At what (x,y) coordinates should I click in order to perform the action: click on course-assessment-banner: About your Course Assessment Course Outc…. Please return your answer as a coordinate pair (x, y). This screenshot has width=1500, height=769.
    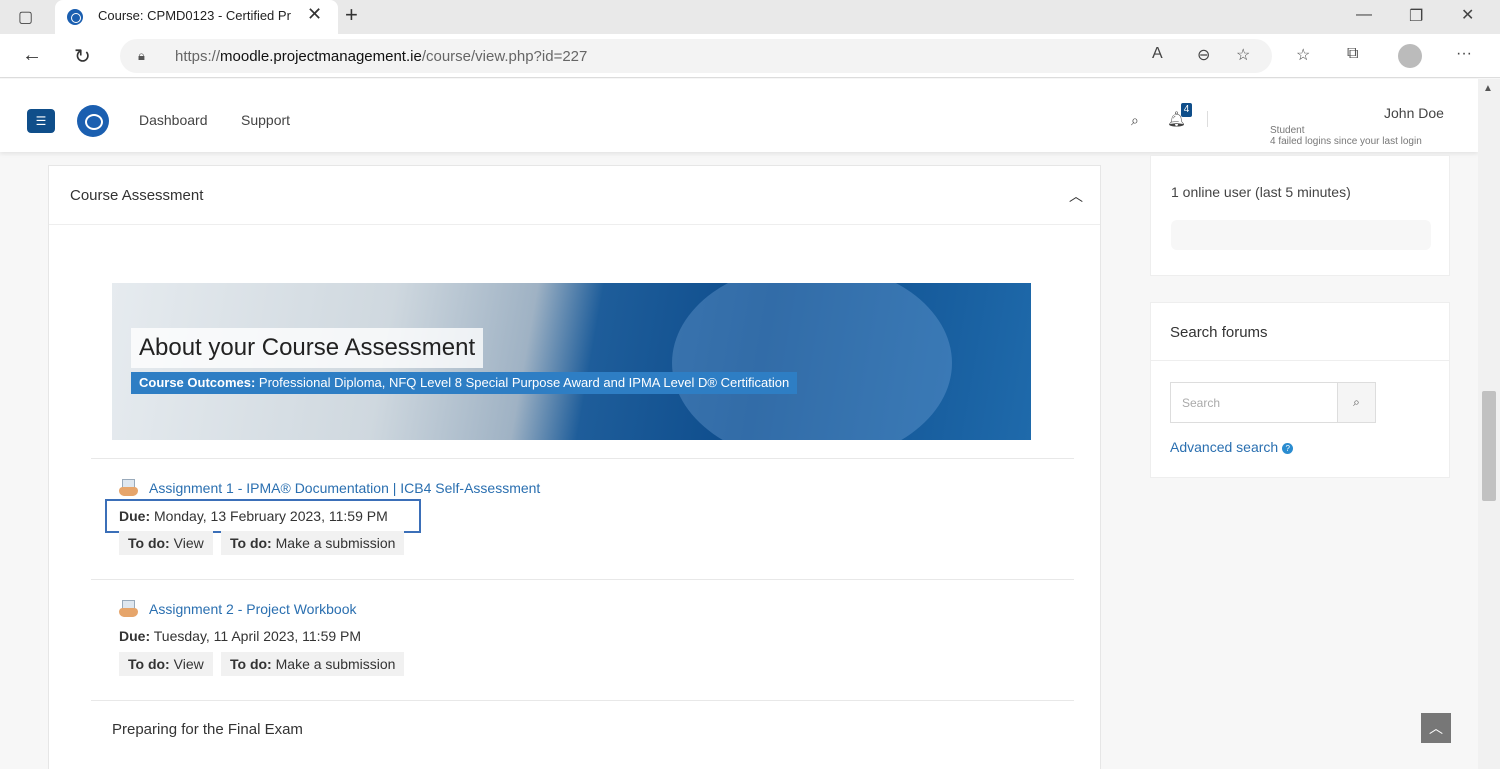
    Looking at the image, I should click on (571, 361).